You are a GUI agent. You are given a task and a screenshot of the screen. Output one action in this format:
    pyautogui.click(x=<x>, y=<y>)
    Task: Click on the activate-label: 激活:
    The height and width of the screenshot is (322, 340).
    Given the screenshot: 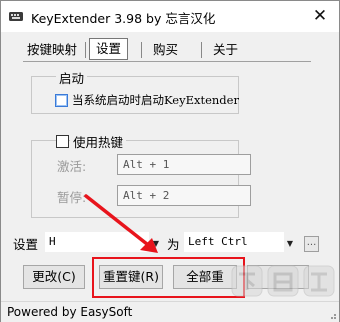 What is the action you would take?
    pyautogui.click(x=72, y=166)
    